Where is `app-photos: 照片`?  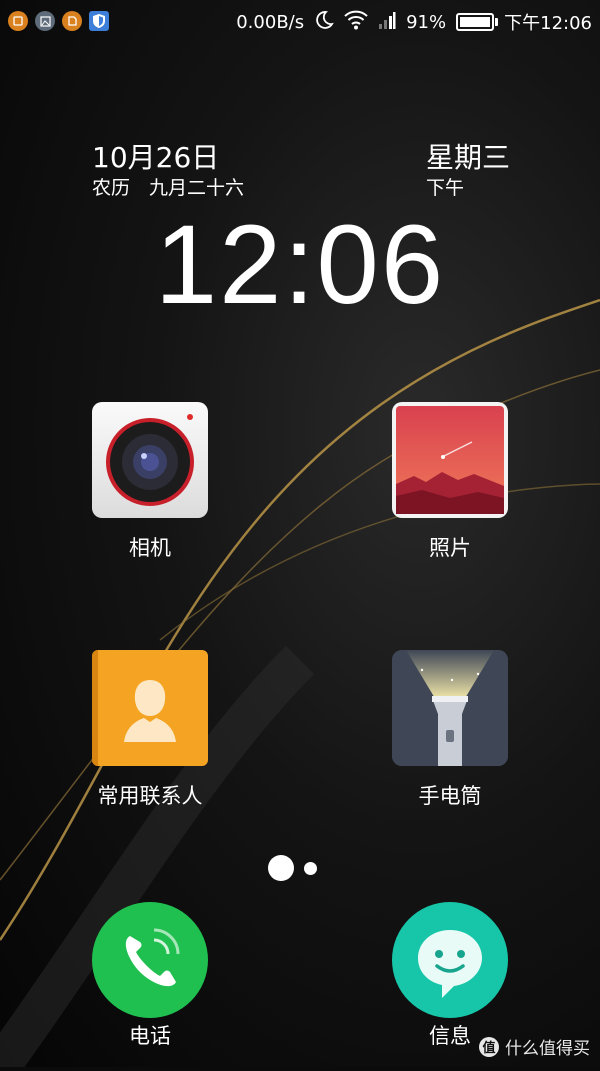
app-photos: 照片 is located at coordinates (450, 482).